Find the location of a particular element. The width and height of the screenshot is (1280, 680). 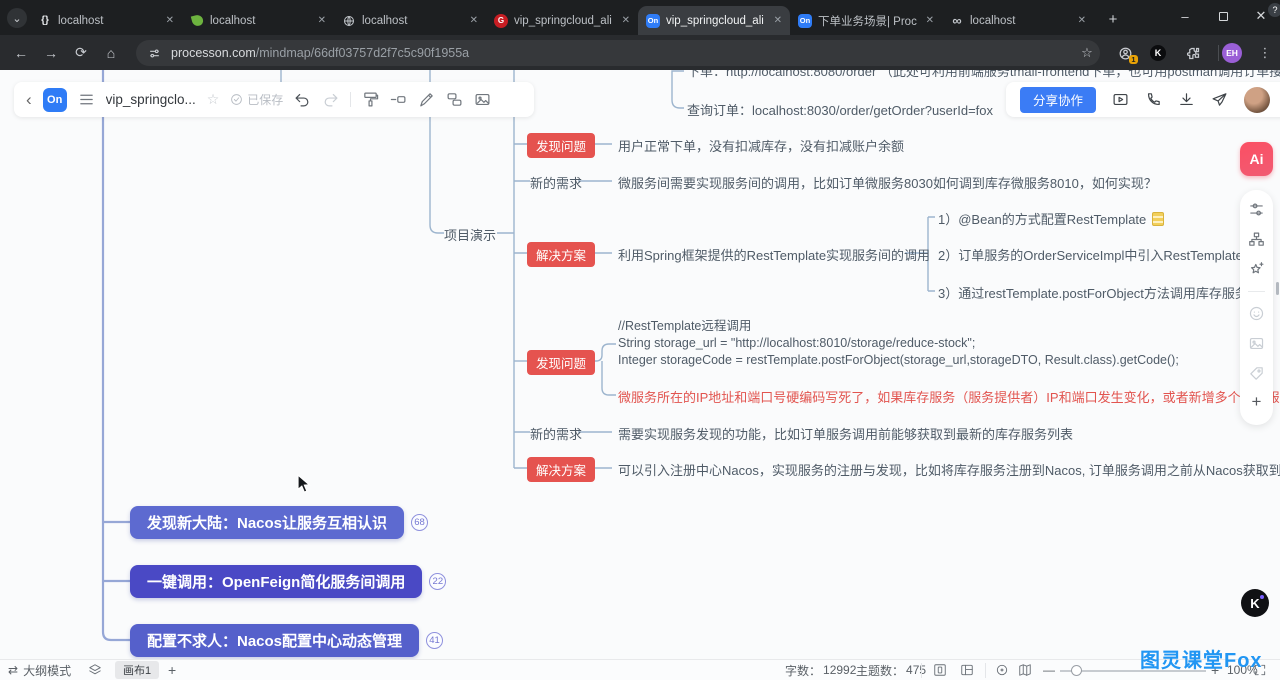

style-copy-icon is located at coordinates (454, 99).